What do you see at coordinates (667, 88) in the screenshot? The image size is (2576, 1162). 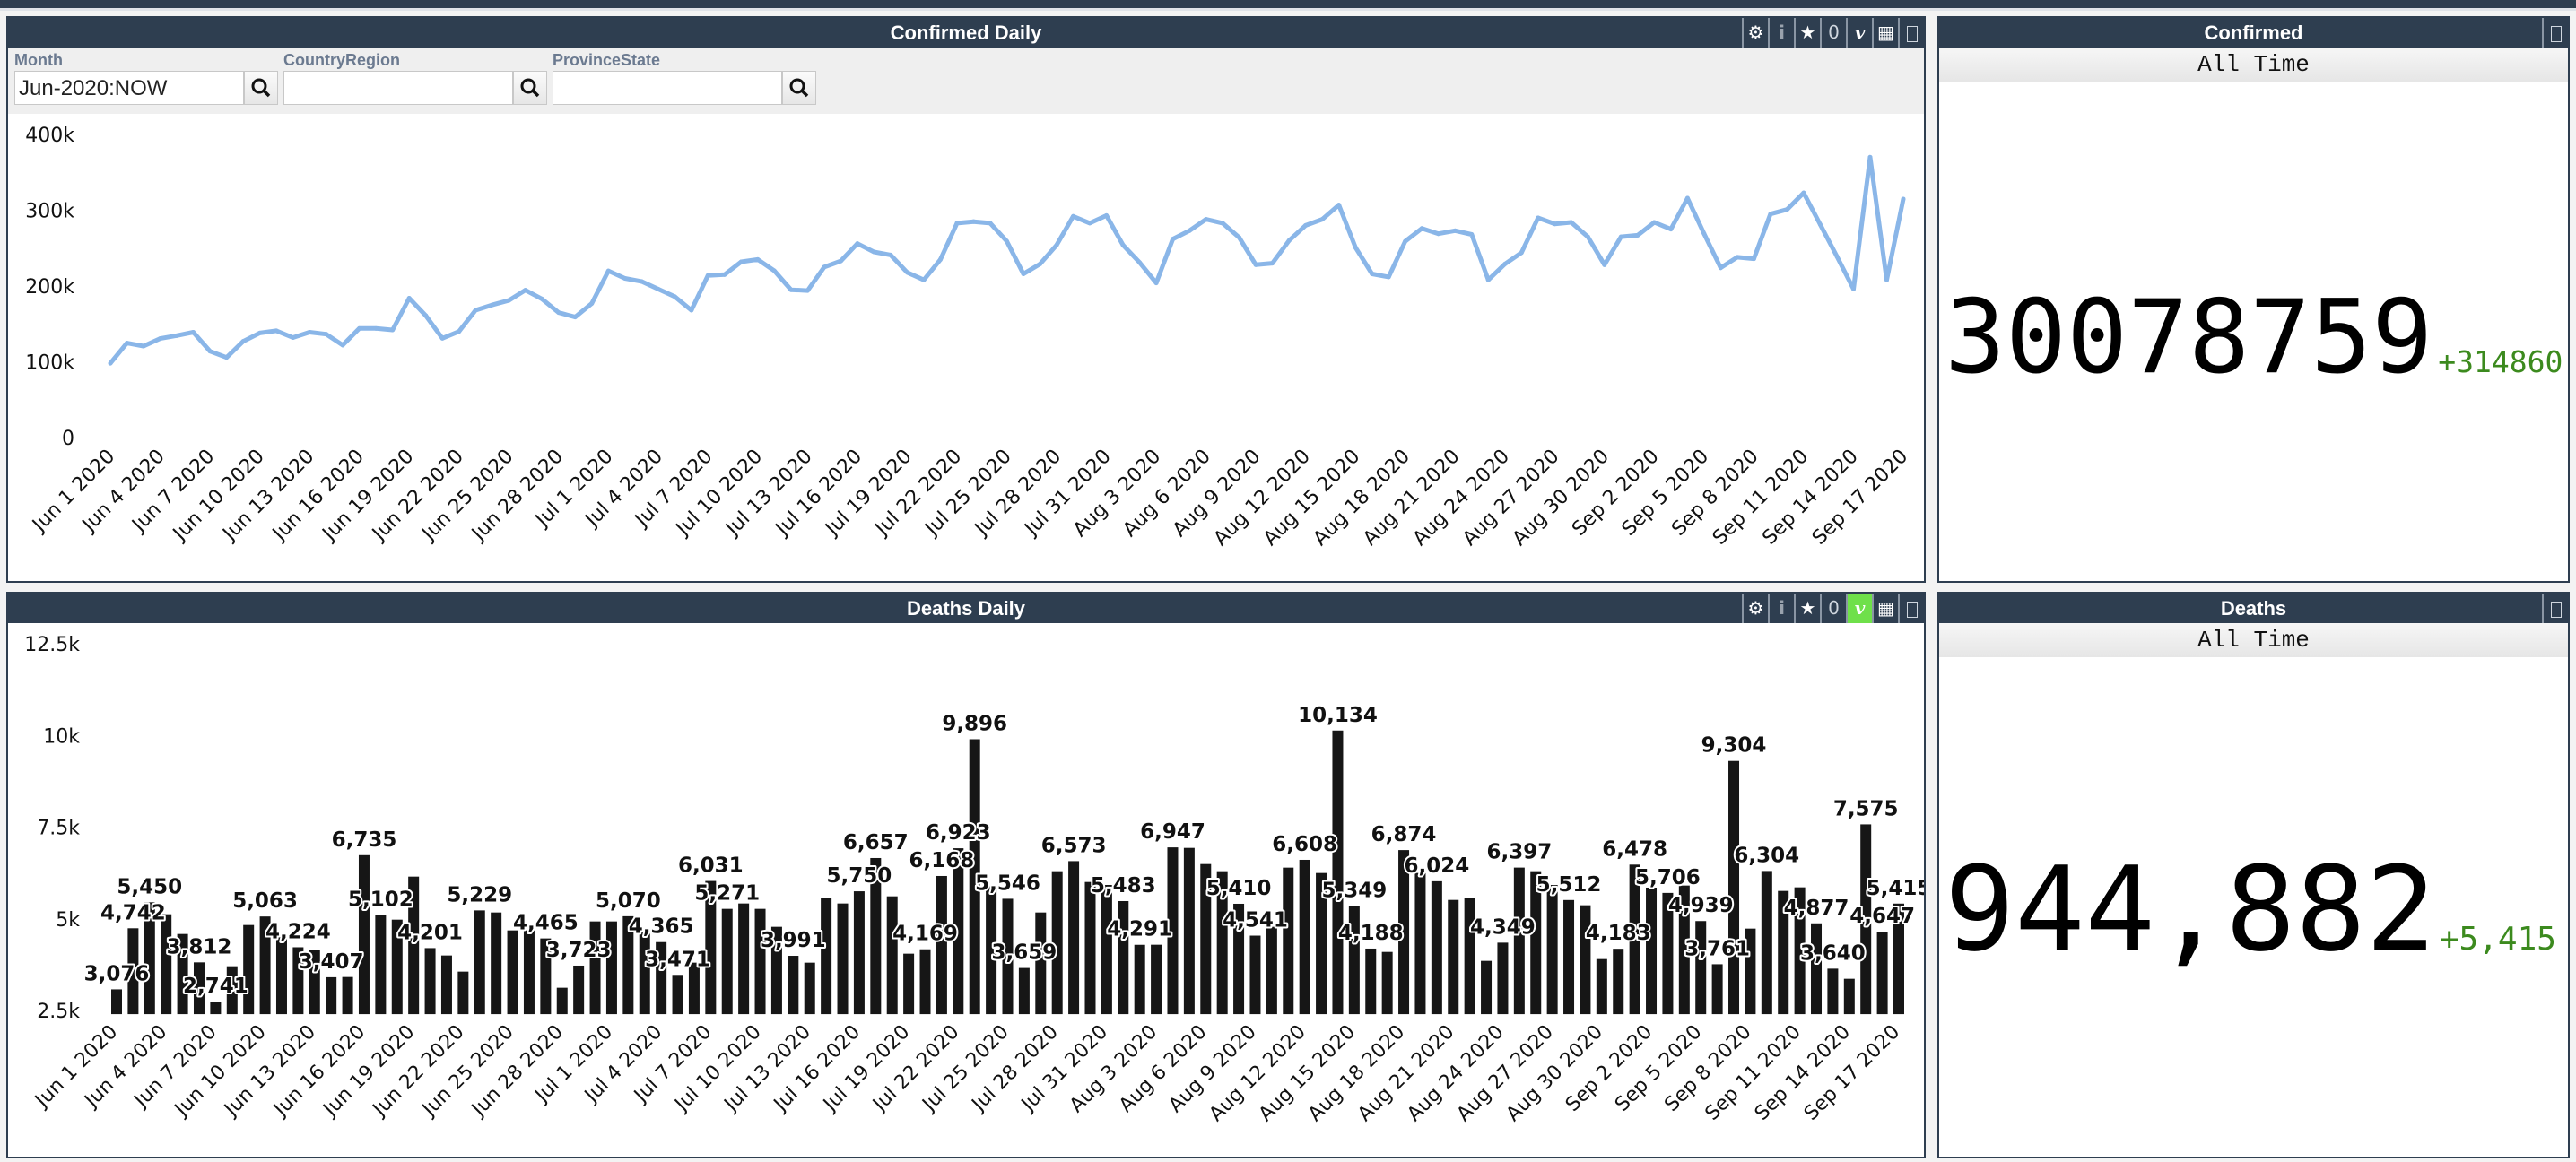 I see `provincestate-input` at bounding box center [667, 88].